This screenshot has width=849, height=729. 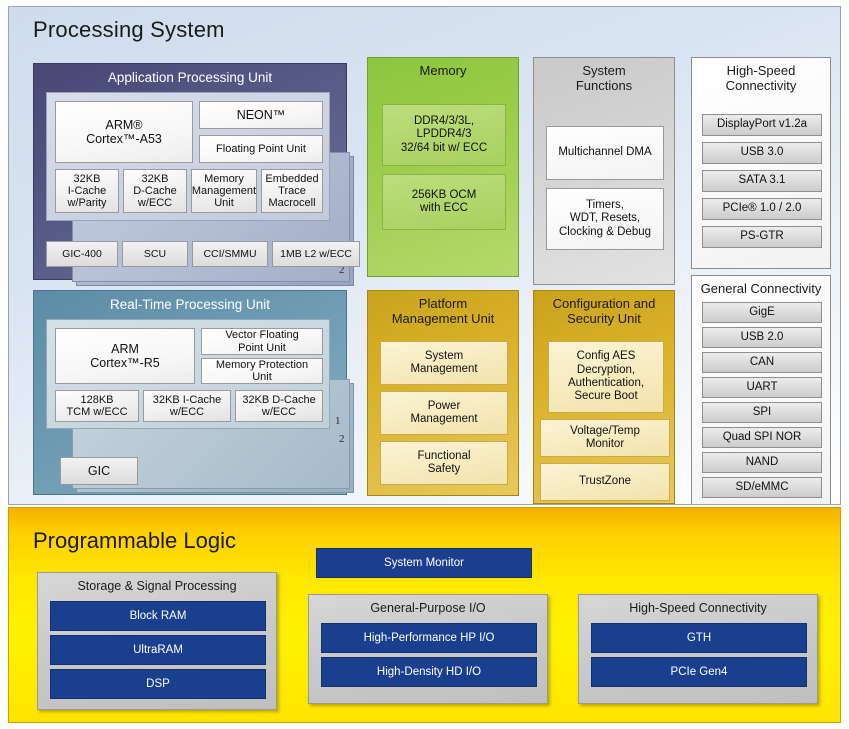 I want to click on processing-system-title: Processing System, so click(x=129, y=29).